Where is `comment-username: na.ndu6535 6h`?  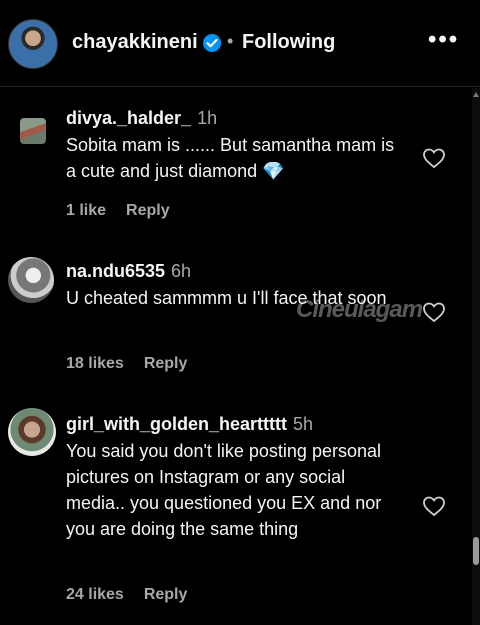
comment-username: na.ndu6535 6h is located at coordinates (128, 271).